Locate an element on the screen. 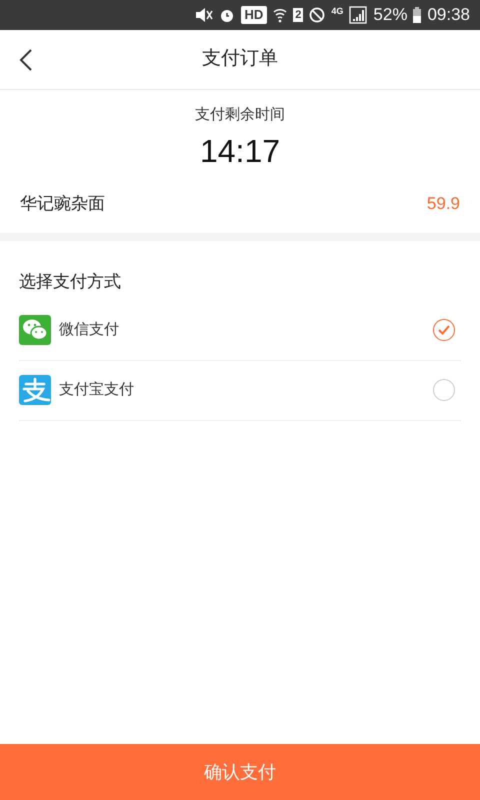 This screenshot has width=480, height=800. signal-icon is located at coordinates (358, 15).